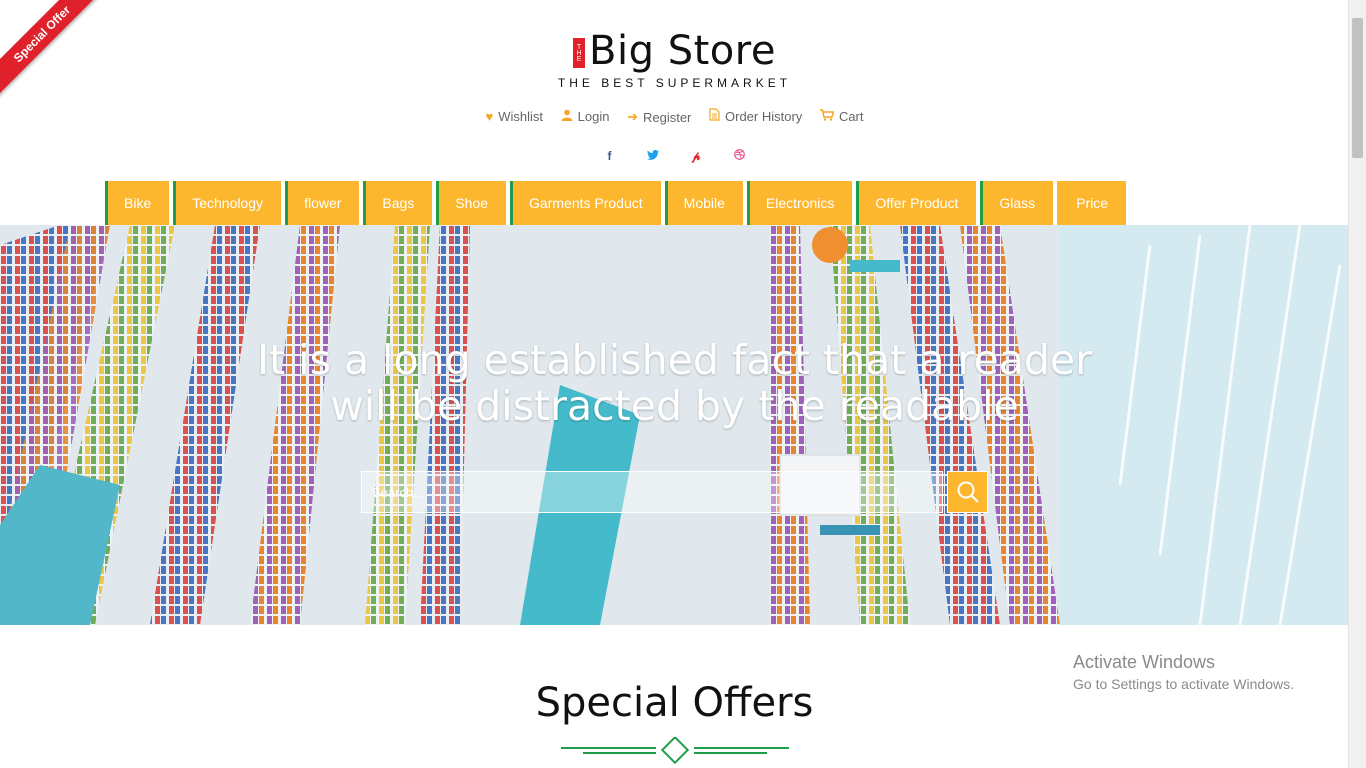 This screenshot has height=768, width=1366. Describe the element at coordinates (1183, 684) in the screenshot. I see `watermark-subtitle: Go to Settings to activate Windows.` at that location.